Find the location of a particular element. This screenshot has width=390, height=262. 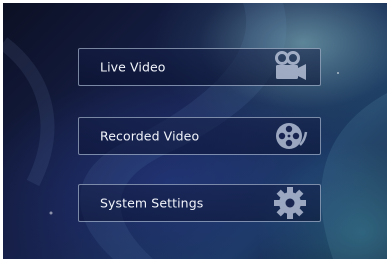

live-video-label: Live Video is located at coordinates (133, 67).